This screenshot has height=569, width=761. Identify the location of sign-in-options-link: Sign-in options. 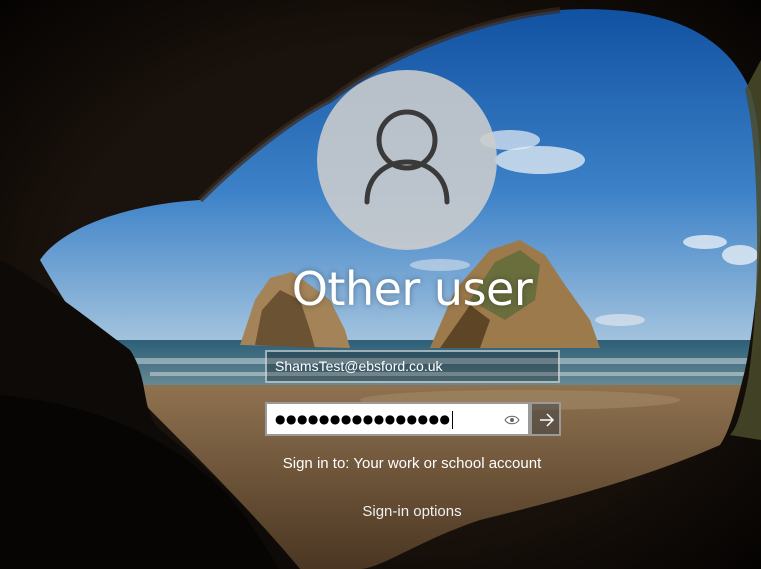
(412, 511).